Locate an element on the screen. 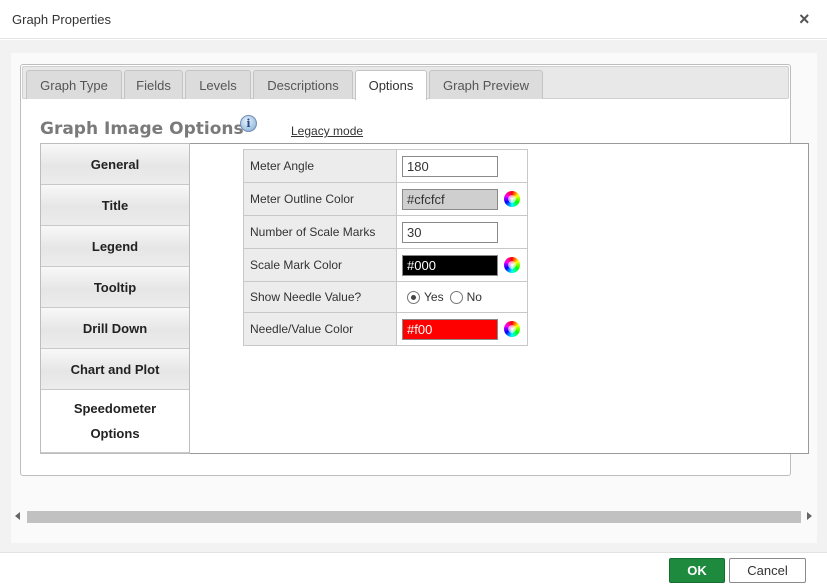 This screenshot has width=827, height=588. meter-angle-label: Meter Angle is located at coordinates (320, 166).